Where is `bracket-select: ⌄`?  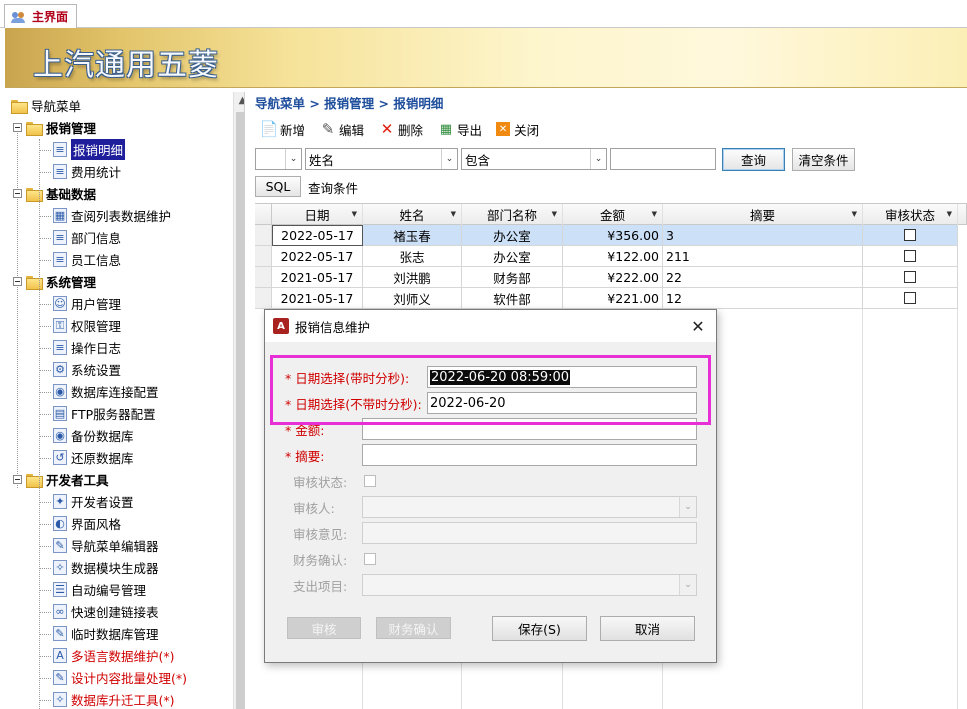 bracket-select: ⌄ is located at coordinates (278, 159).